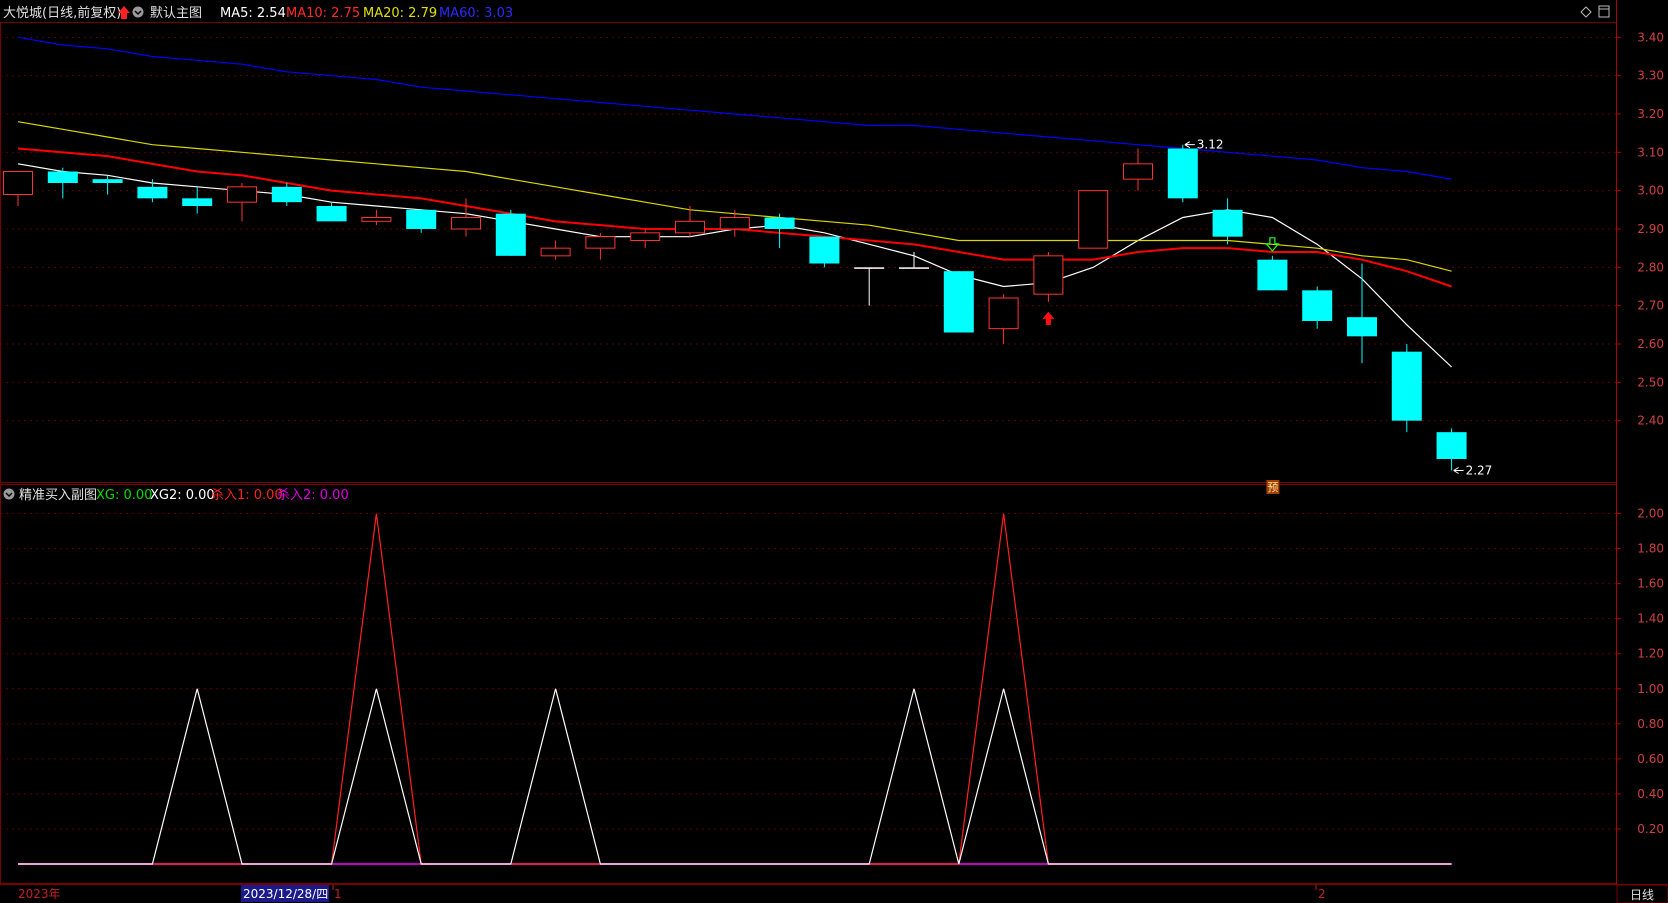 The image size is (1668, 903). What do you see at coordinates (1650, 724) in the screenshot?
I see `sub-tick-label: 0.80` at bounding box center [1650, 724].